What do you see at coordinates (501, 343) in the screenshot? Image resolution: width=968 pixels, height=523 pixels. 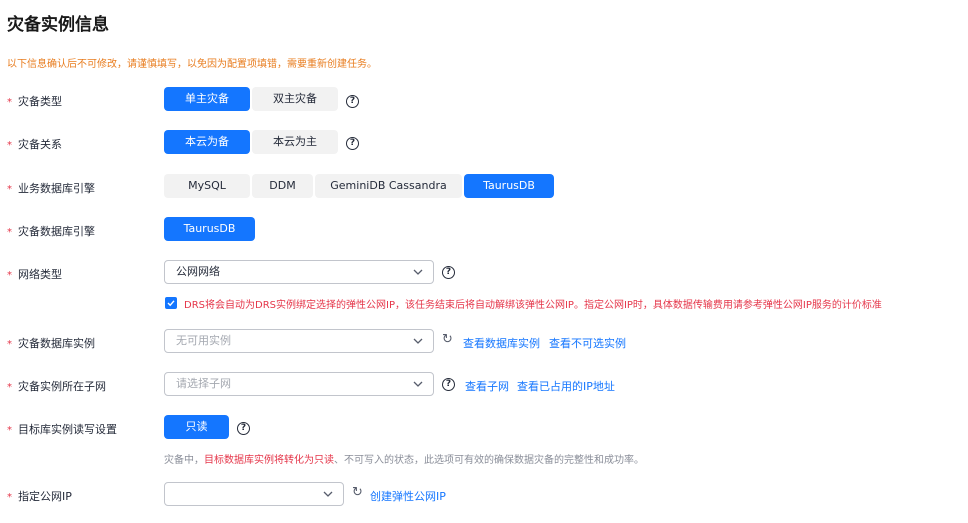 I see `view-db-instances-link: 查看数据库实例` at bounding box center [501, 343].